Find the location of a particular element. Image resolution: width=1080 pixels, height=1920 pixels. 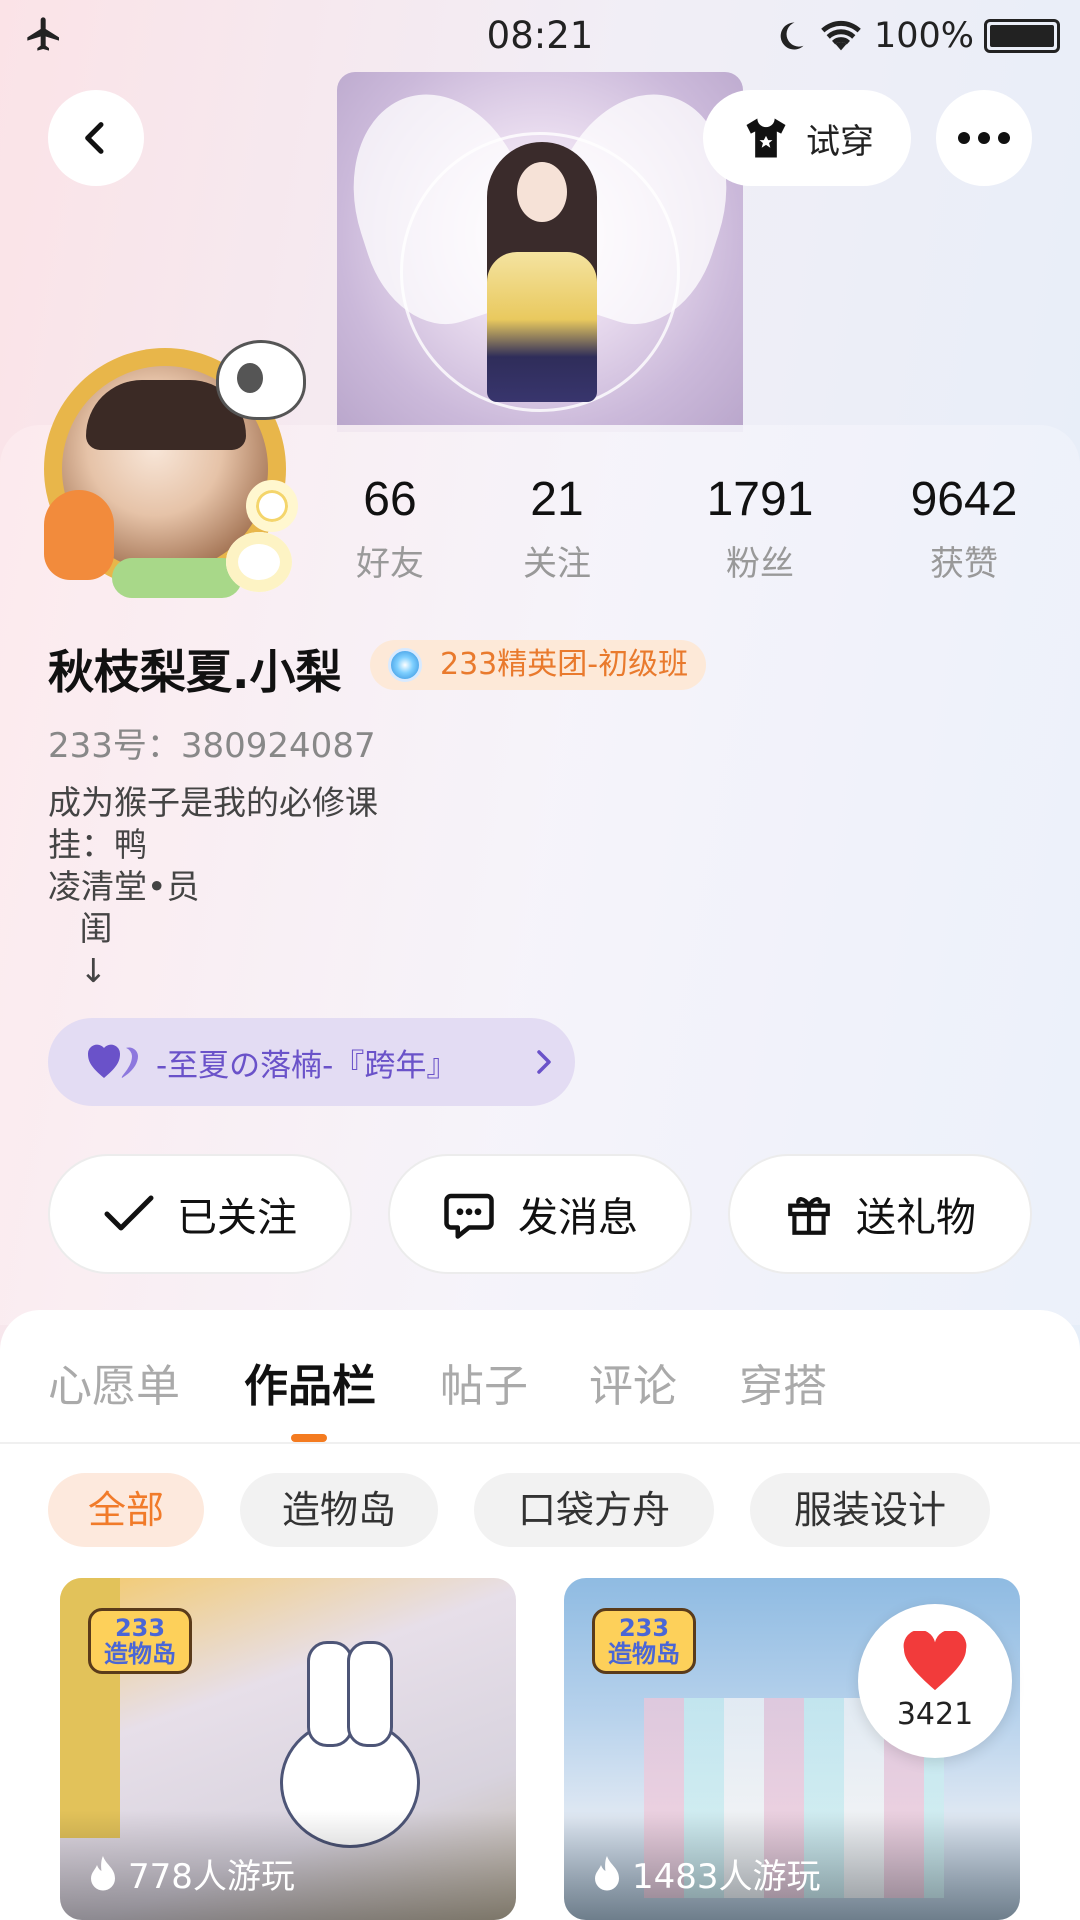

stat-friends: 66 好友 is located at coordinates (390, 527).